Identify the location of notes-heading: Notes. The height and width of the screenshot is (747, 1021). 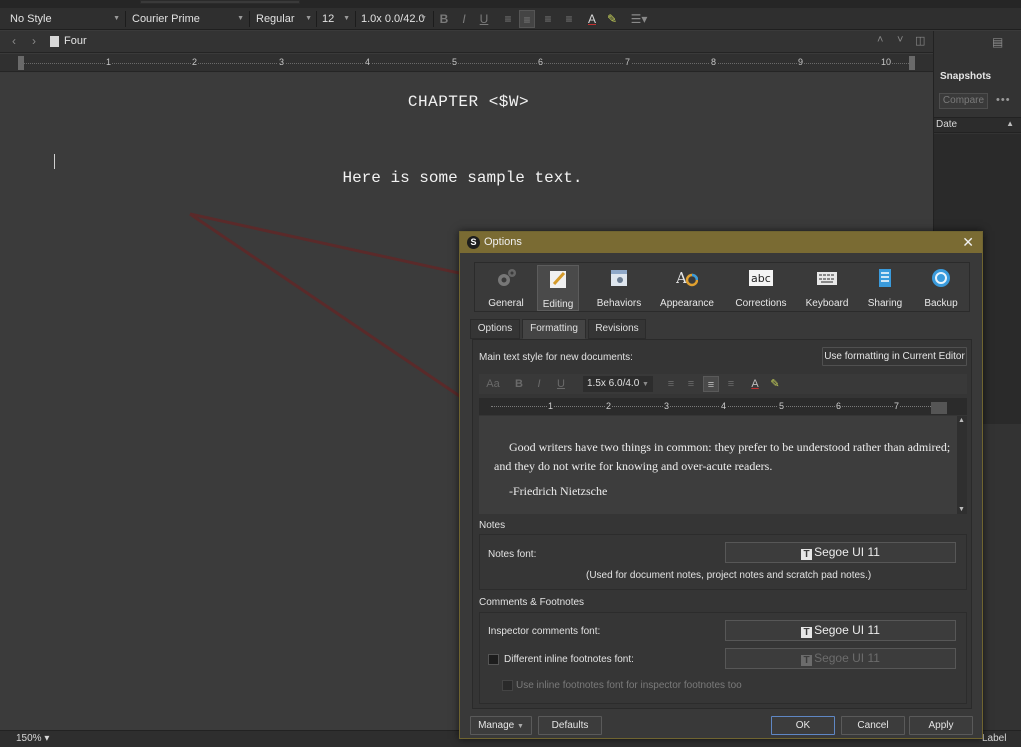
(492, 525).